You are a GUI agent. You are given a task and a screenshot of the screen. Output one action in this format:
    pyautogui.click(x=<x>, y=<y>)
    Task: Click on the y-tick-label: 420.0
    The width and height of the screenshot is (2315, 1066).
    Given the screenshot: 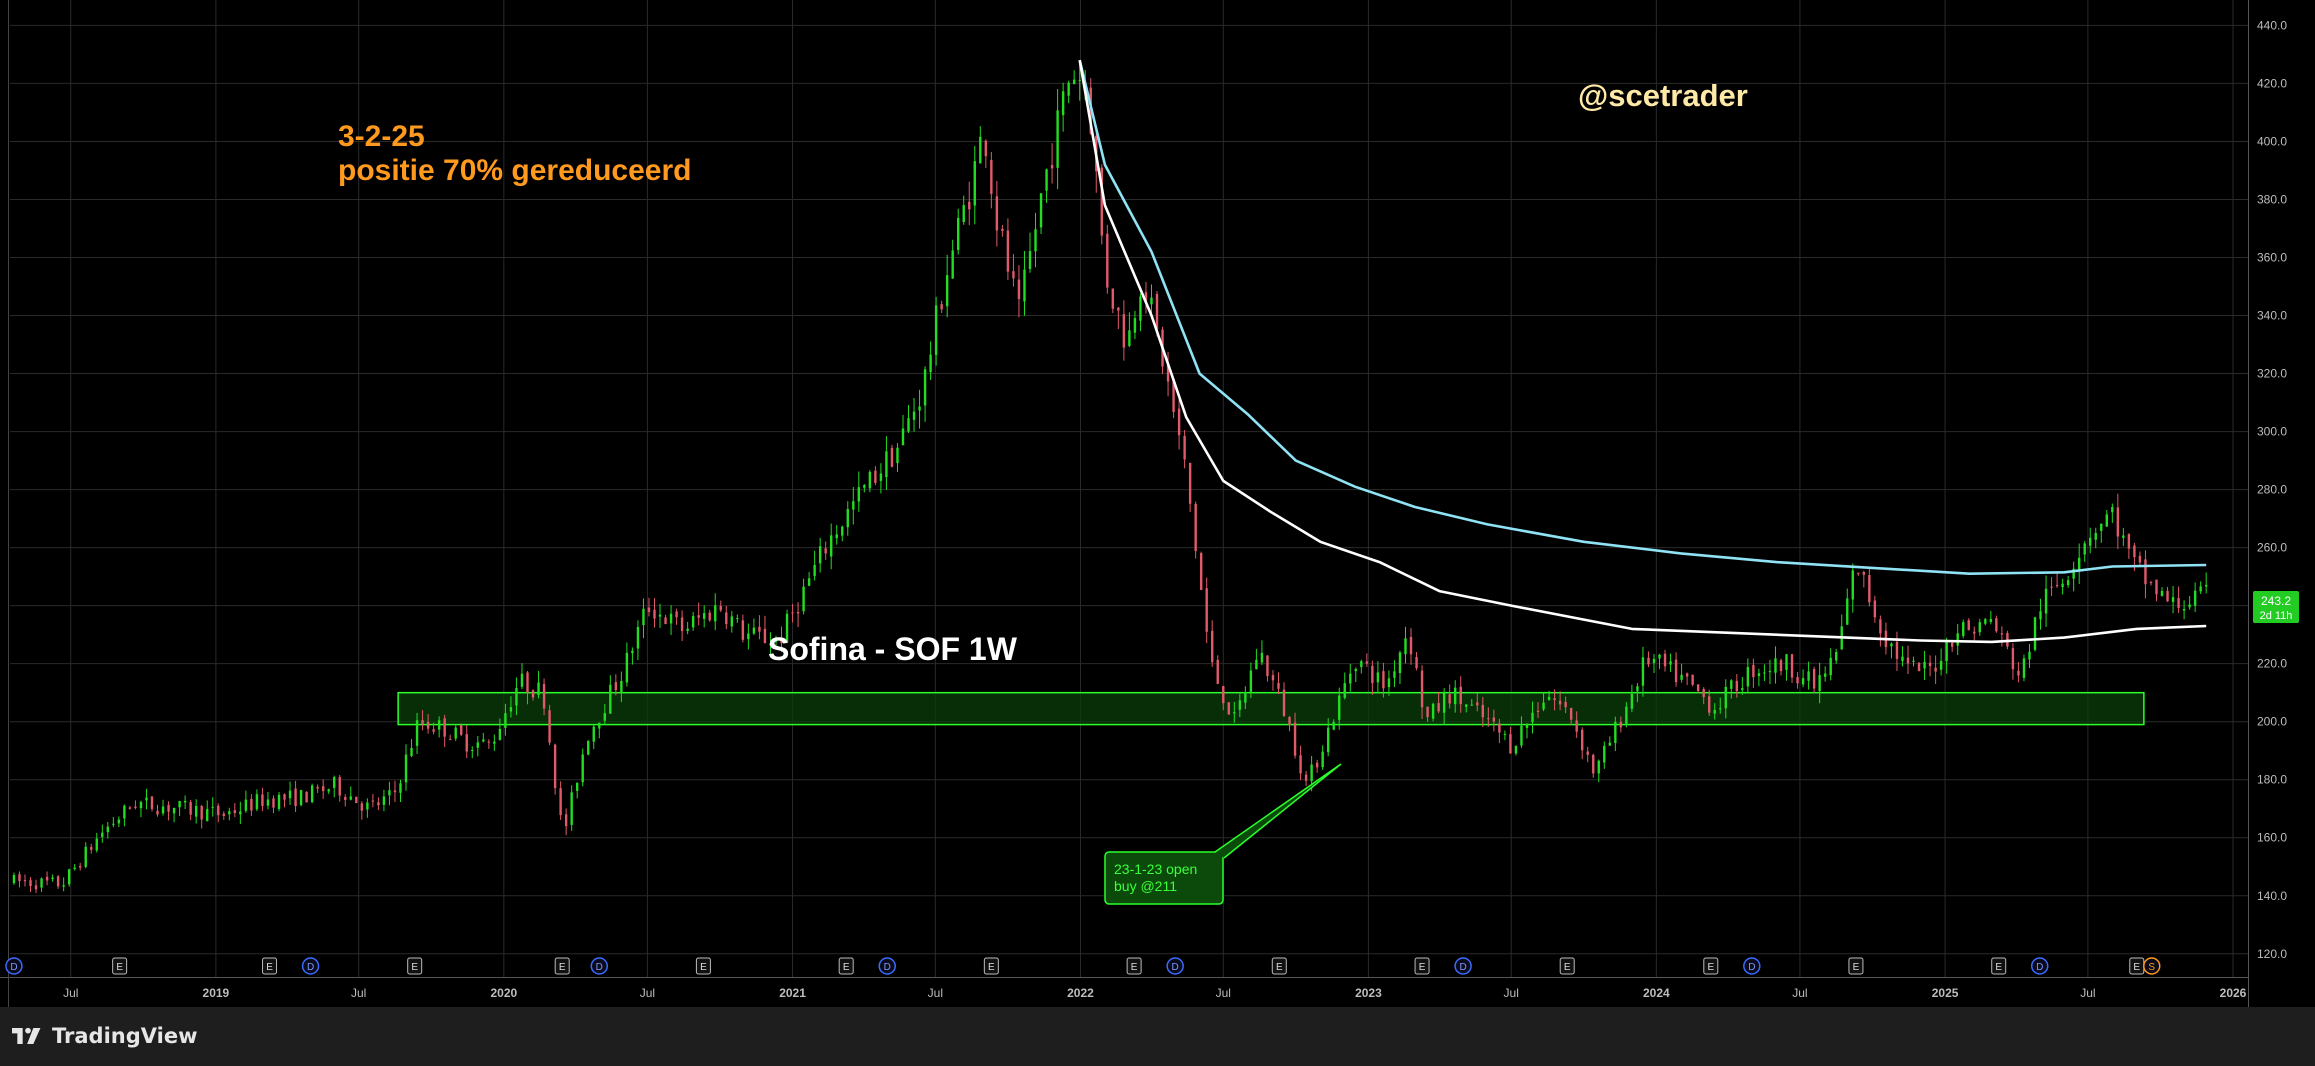 What is the action you would take?
    pyautogui.click(x=2272, y=83)
    